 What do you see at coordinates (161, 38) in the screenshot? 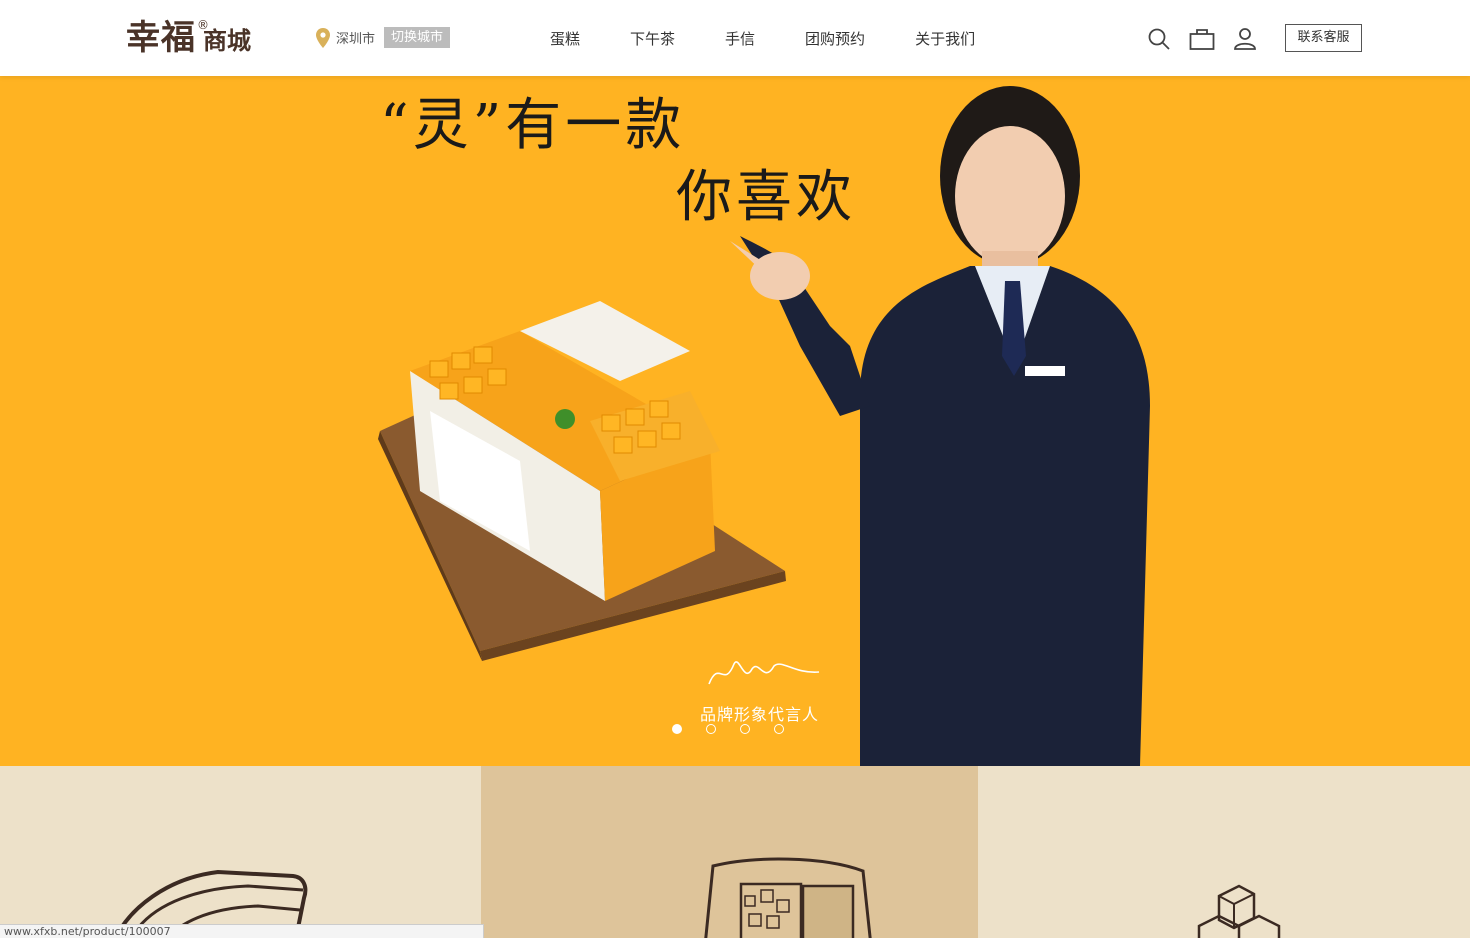
I see `logo-main-text: 幸福` at bounding box center [161, 38].